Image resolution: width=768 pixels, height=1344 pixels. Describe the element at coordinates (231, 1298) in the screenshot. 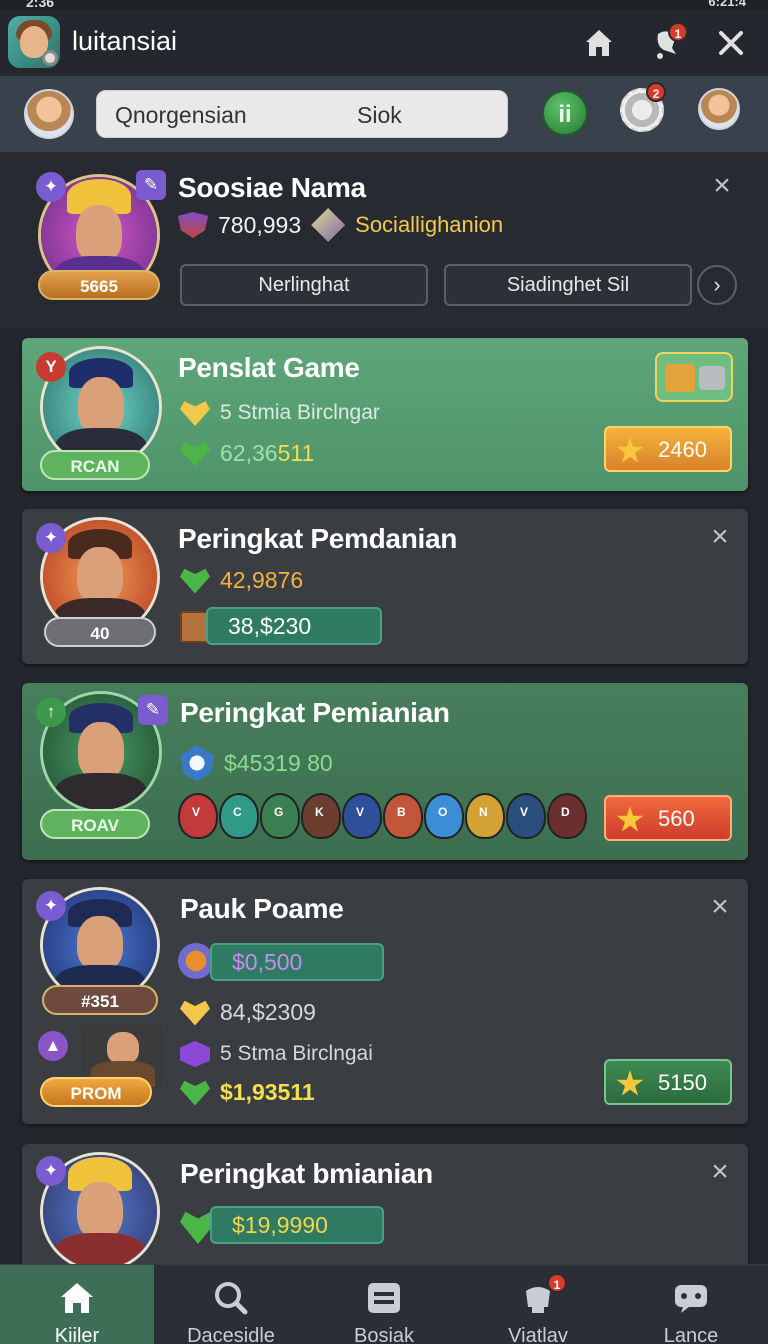

I see `search-icon` at that location.